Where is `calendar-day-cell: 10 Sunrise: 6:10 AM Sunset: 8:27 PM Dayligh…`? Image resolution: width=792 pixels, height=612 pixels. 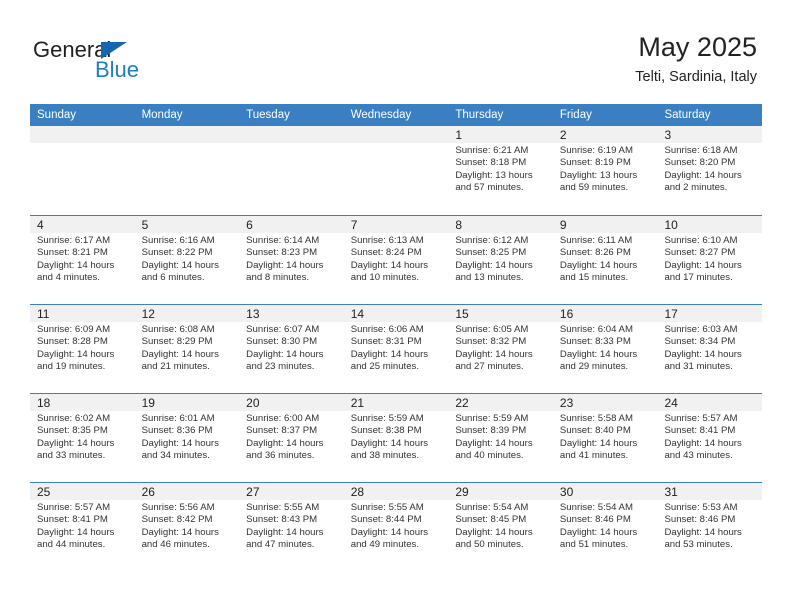 calendar-day-cell: 10 Sunrise: 6:10 AM Sunset: 8:27 PM Dayligh… is located at coordinates (710, 260).